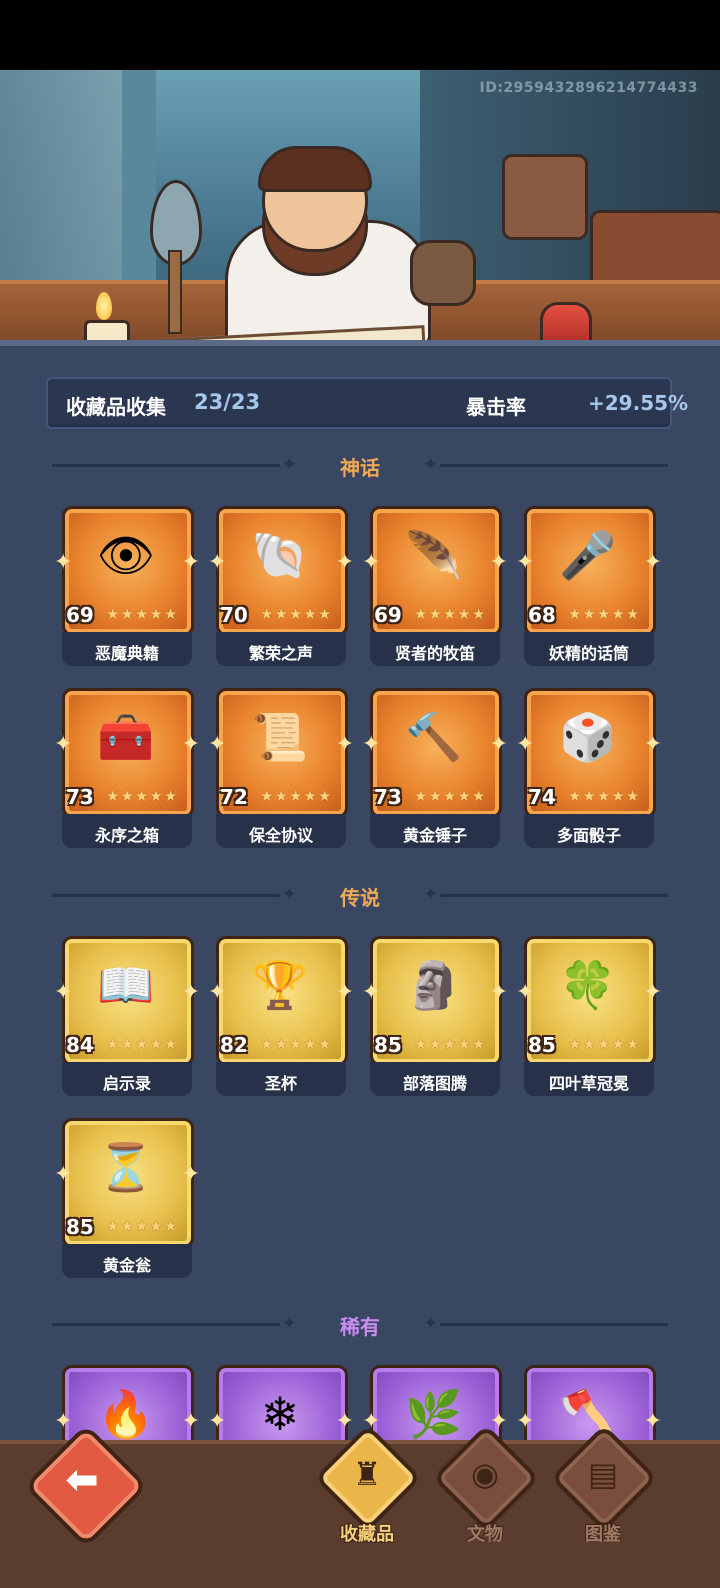 This screenshot has width=720, height=1588. What do you see at coordinates (360, 466) in the screenshot?
I see `section-header-mythic: ✦ 神话 ✦` at bounding box center [360, 466].